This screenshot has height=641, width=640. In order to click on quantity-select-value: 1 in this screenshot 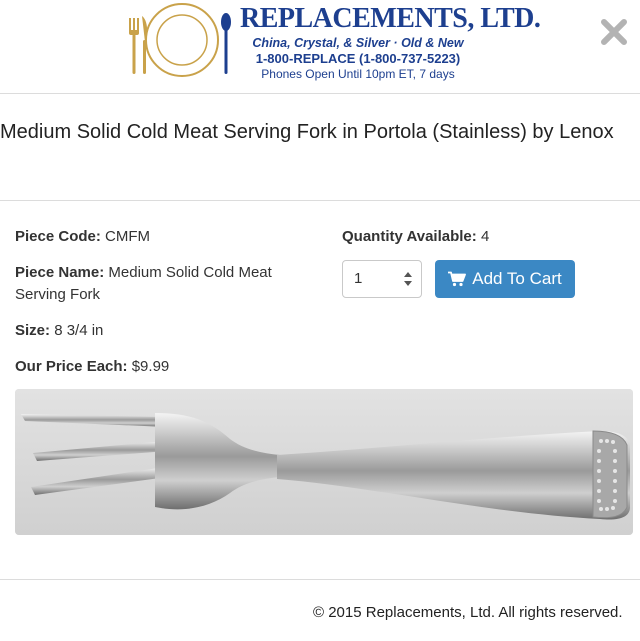, I will do `click(358, 278)`.